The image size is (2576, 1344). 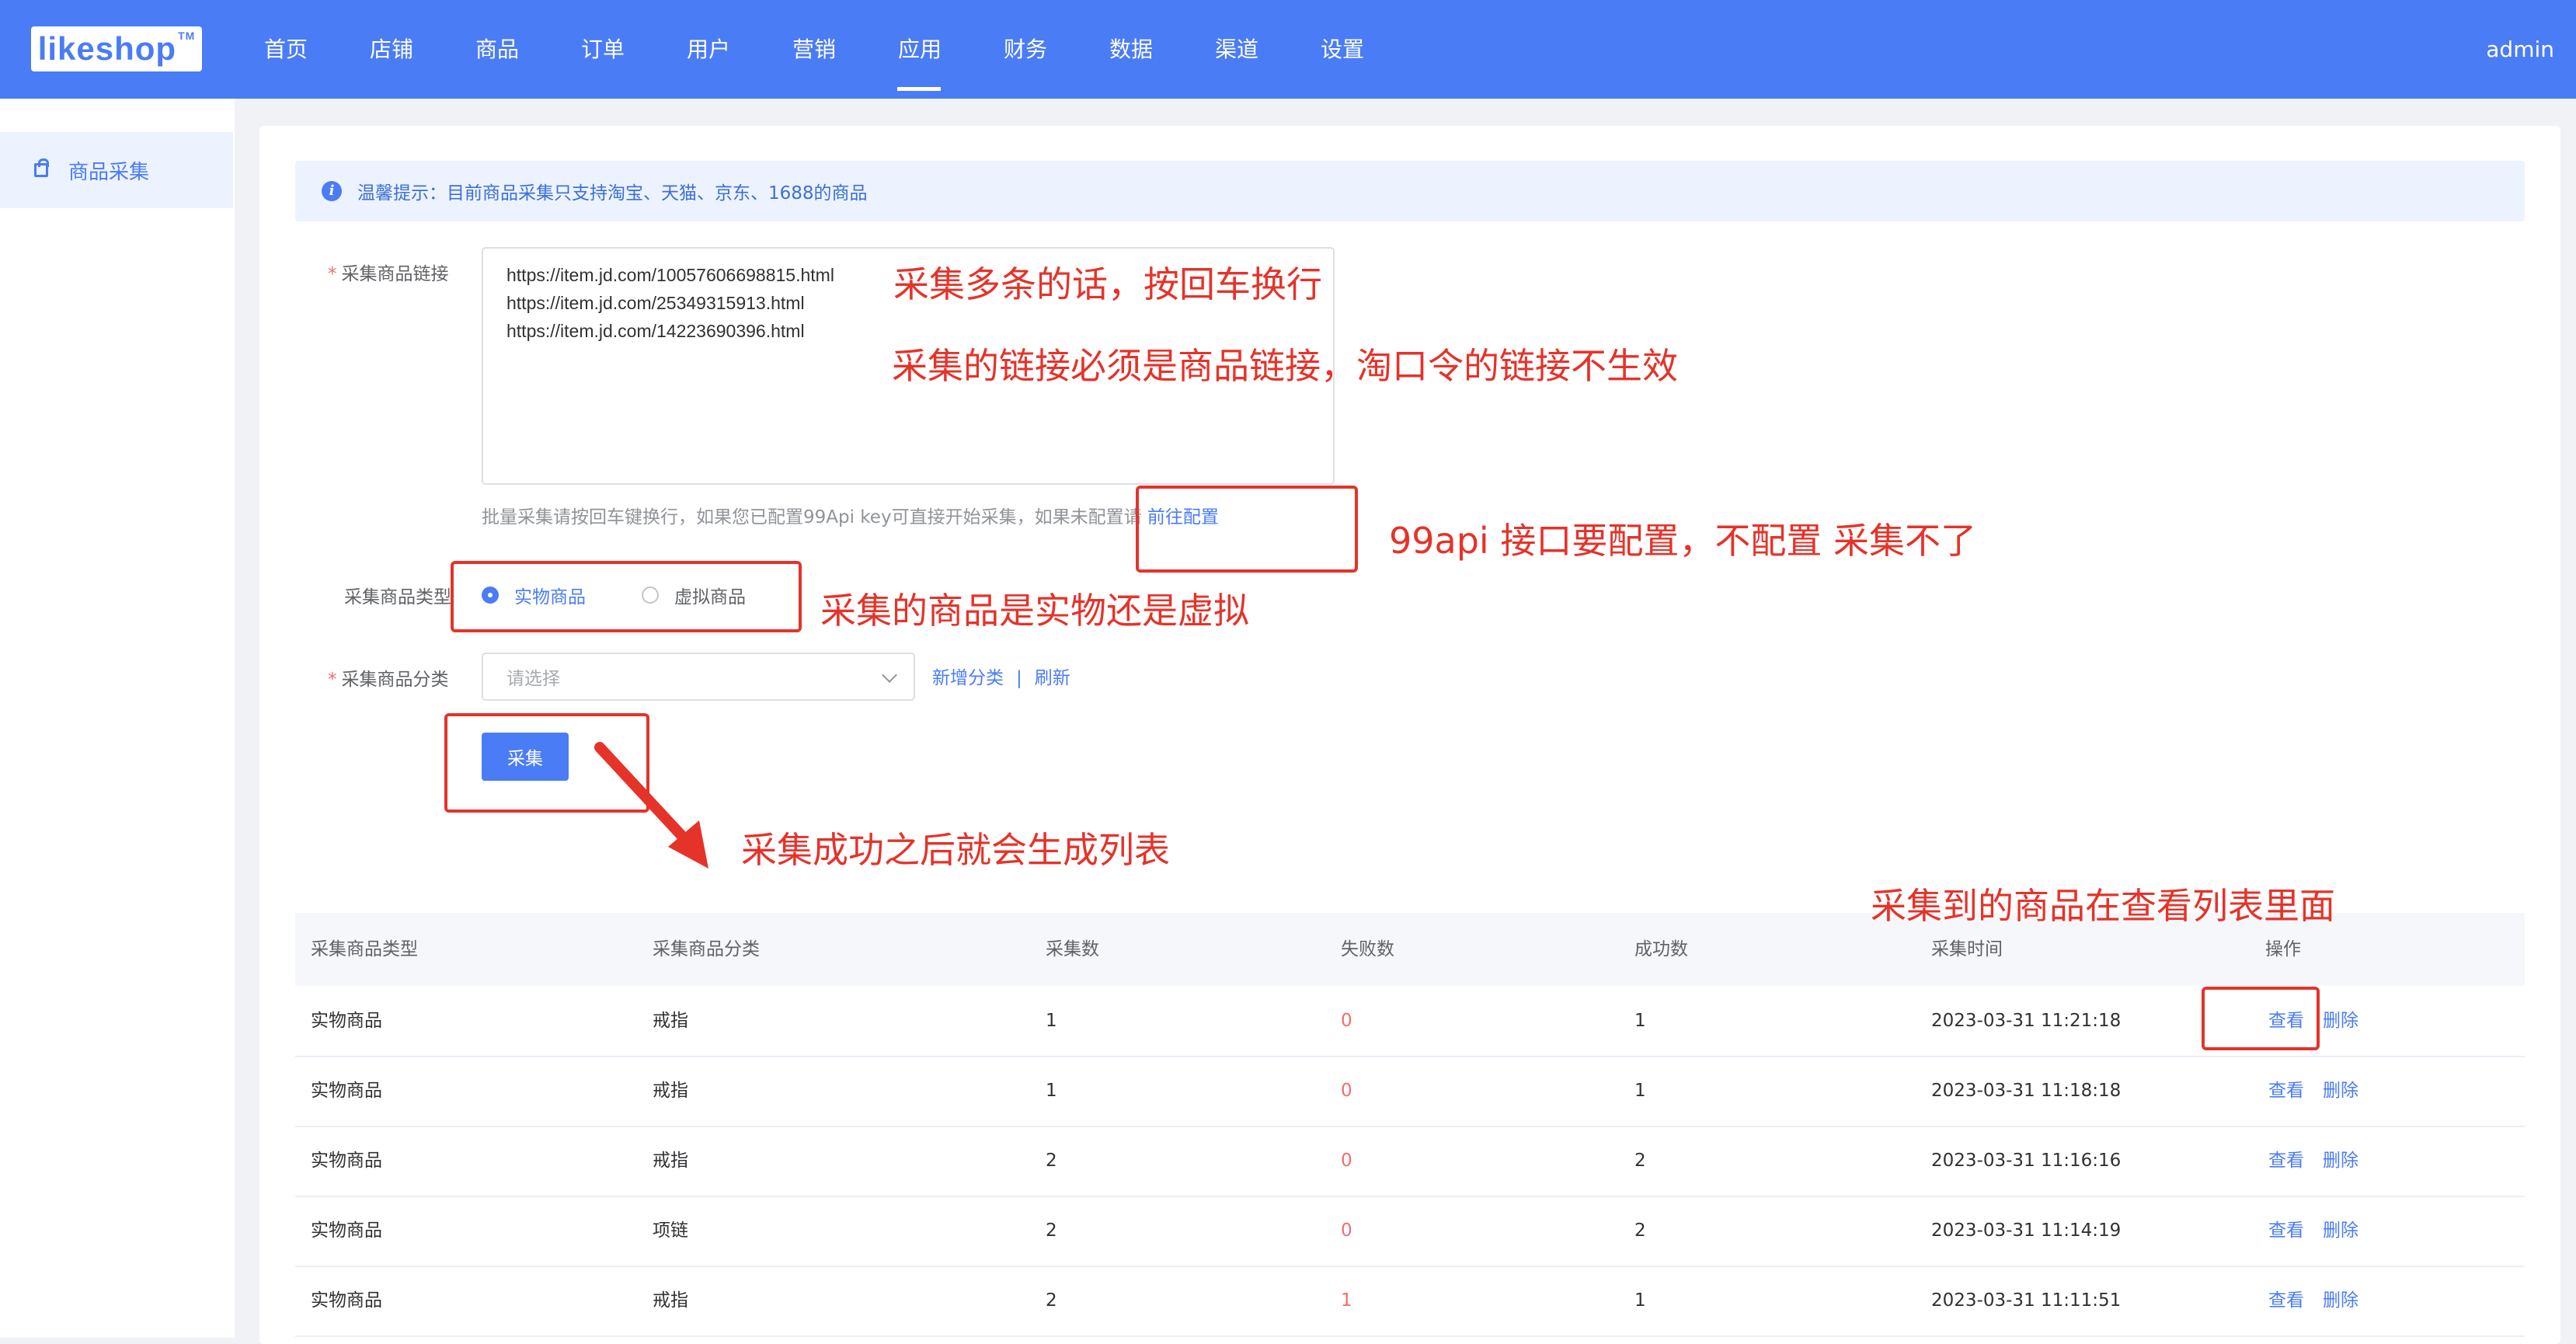 What do you see at coordinates (1285, 366) in the screenshot?
I see `annotation-link-rule: 采集的链接必须是商品链接，淘口令的链接不生效` at bounding box center [1285, 366].